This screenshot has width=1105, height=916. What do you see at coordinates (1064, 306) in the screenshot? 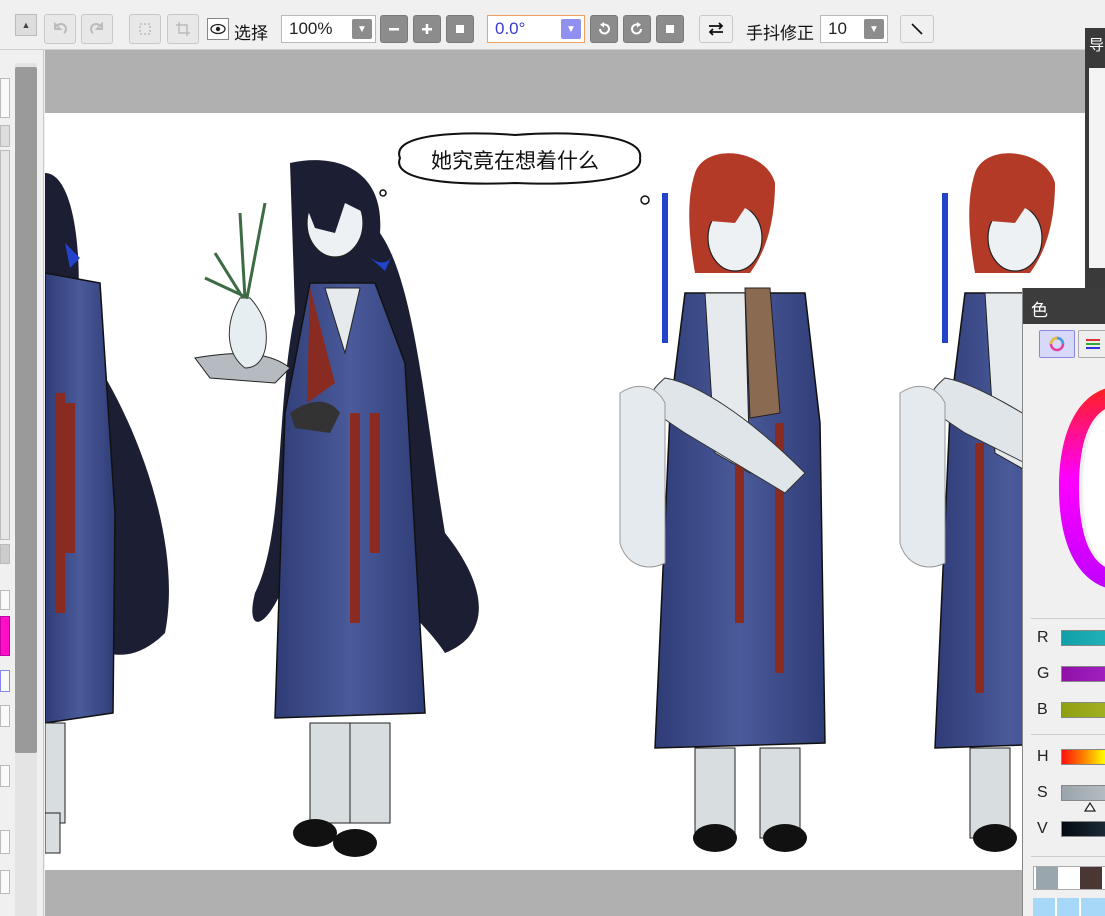
I see `color-panel-title: 色` at bounding box center [1064, 306].